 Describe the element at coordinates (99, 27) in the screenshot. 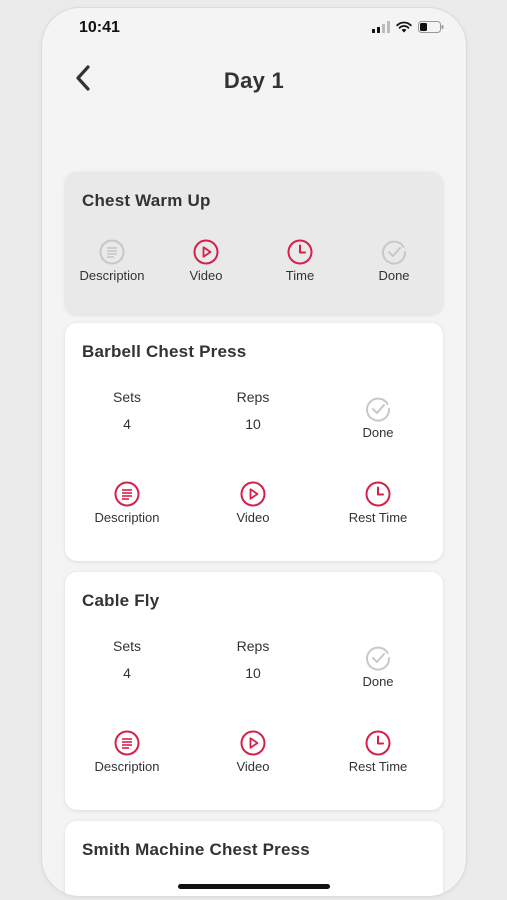

I see `status-time: 10:41` at that location.